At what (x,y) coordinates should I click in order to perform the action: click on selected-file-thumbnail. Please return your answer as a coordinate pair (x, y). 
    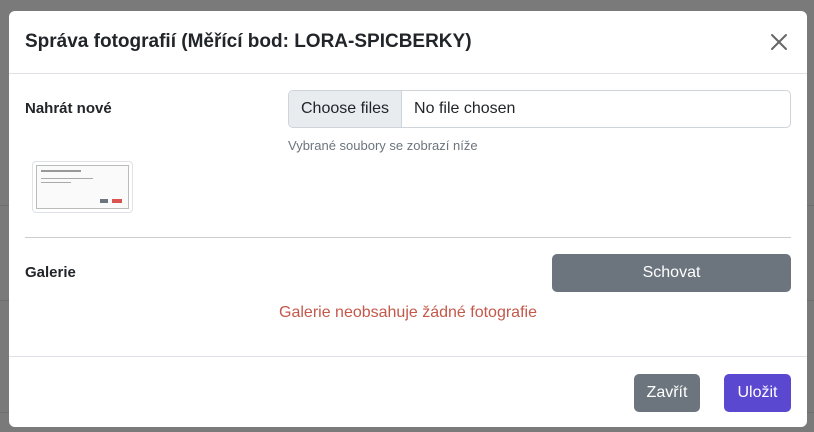
    Looking at the image, I should click on (82, 187).